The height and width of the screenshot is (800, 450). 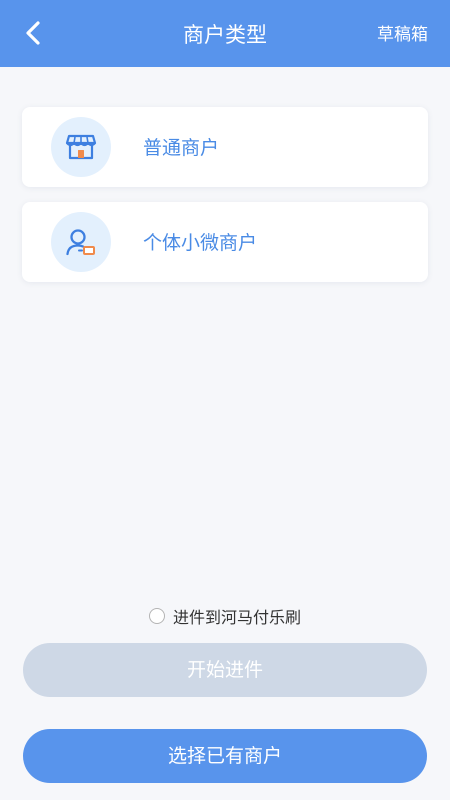 What do you see at coordinates (237, 616) in the screenshot?
I see `agreement-label: 进件到河马付乐刷` at bounding box center [237, 616].